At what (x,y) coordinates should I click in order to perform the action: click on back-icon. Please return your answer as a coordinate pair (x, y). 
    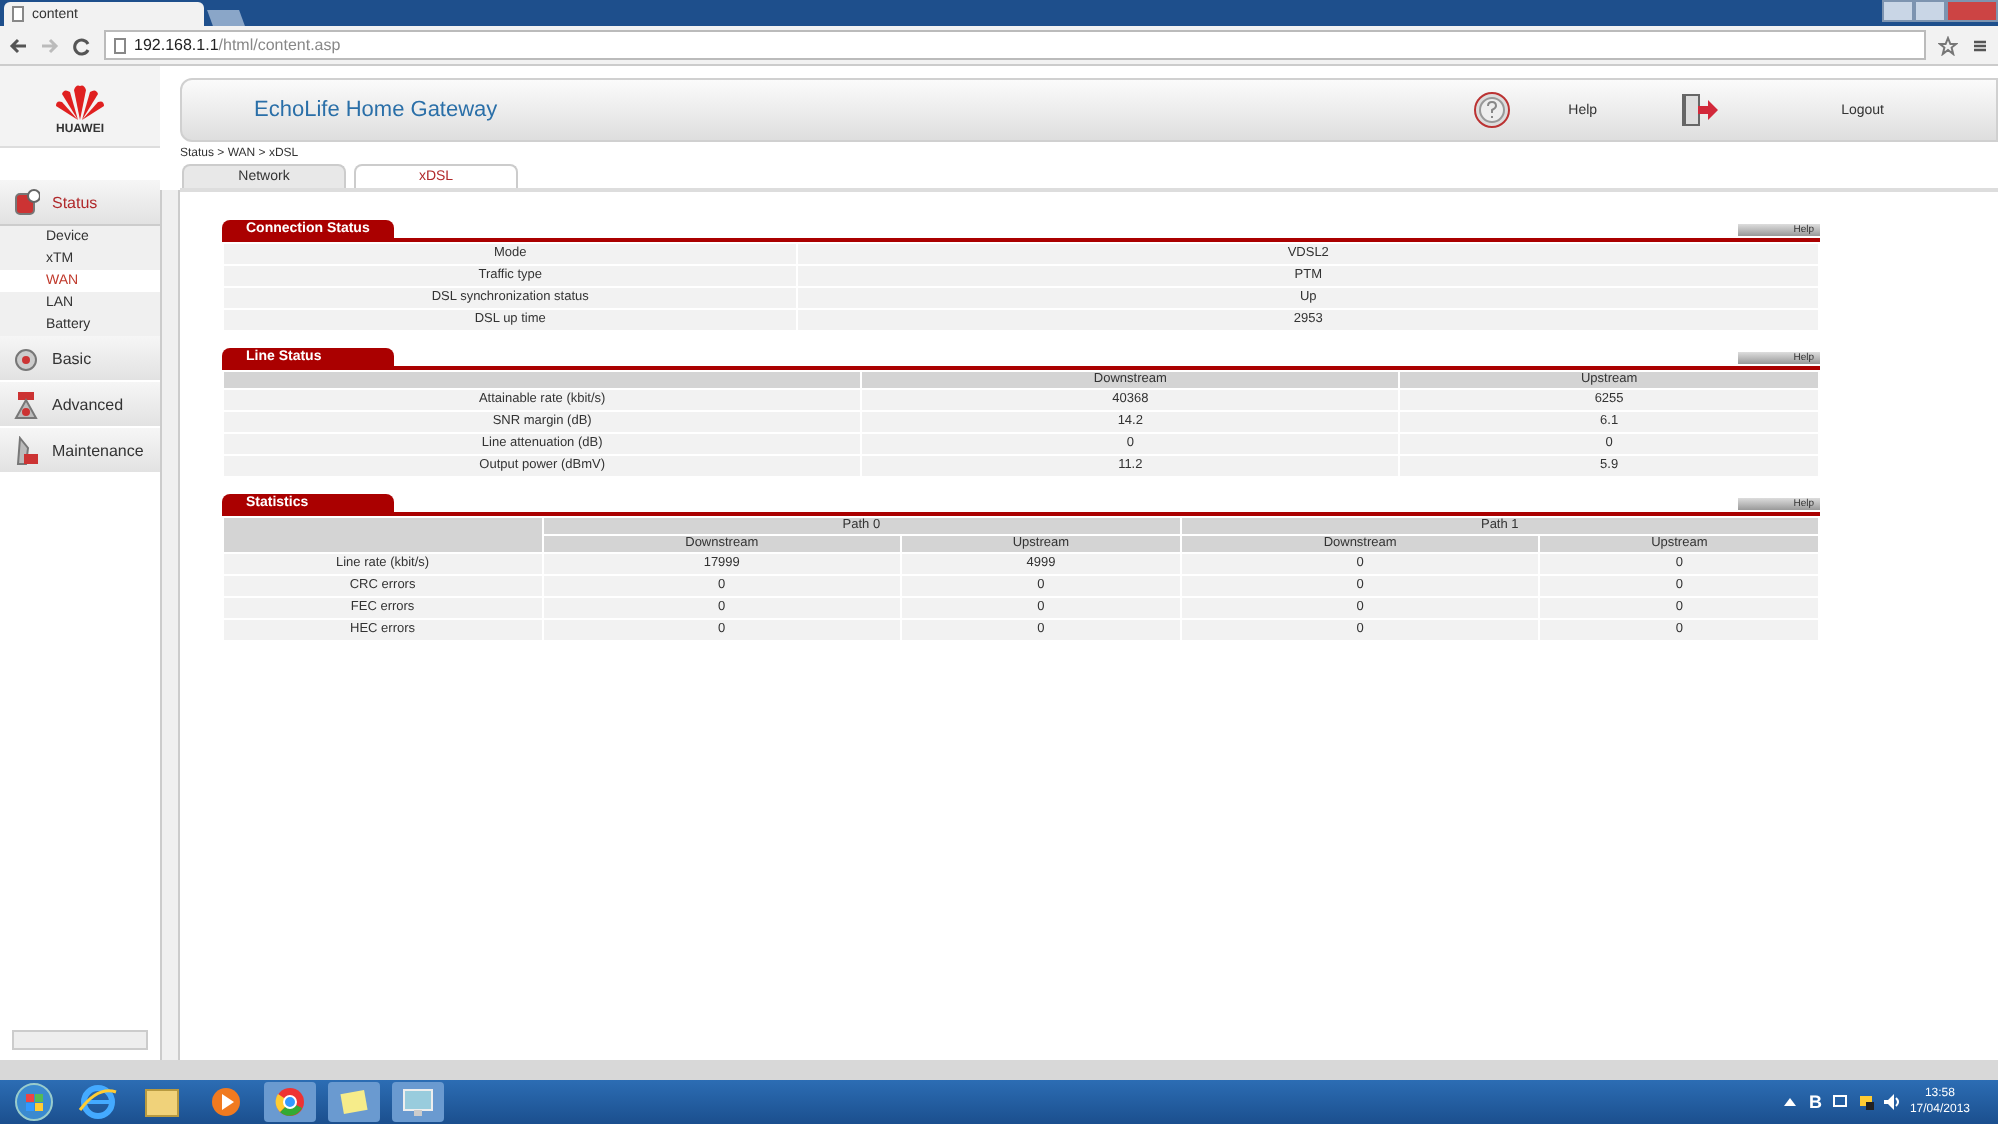
    Looking at the image, I should click on (18, 45).